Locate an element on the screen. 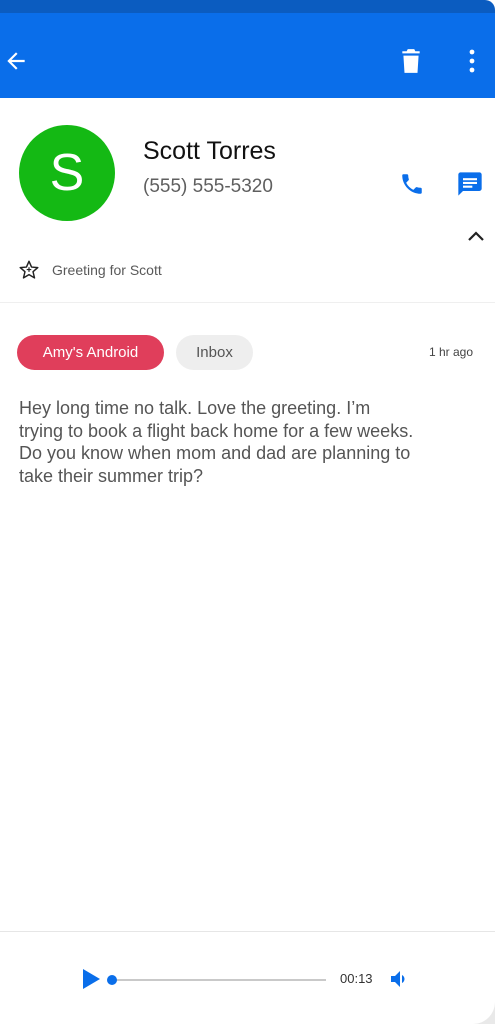 This screenshot has height=1024, width=495. trash-icon is located at coordinates (411, 61).